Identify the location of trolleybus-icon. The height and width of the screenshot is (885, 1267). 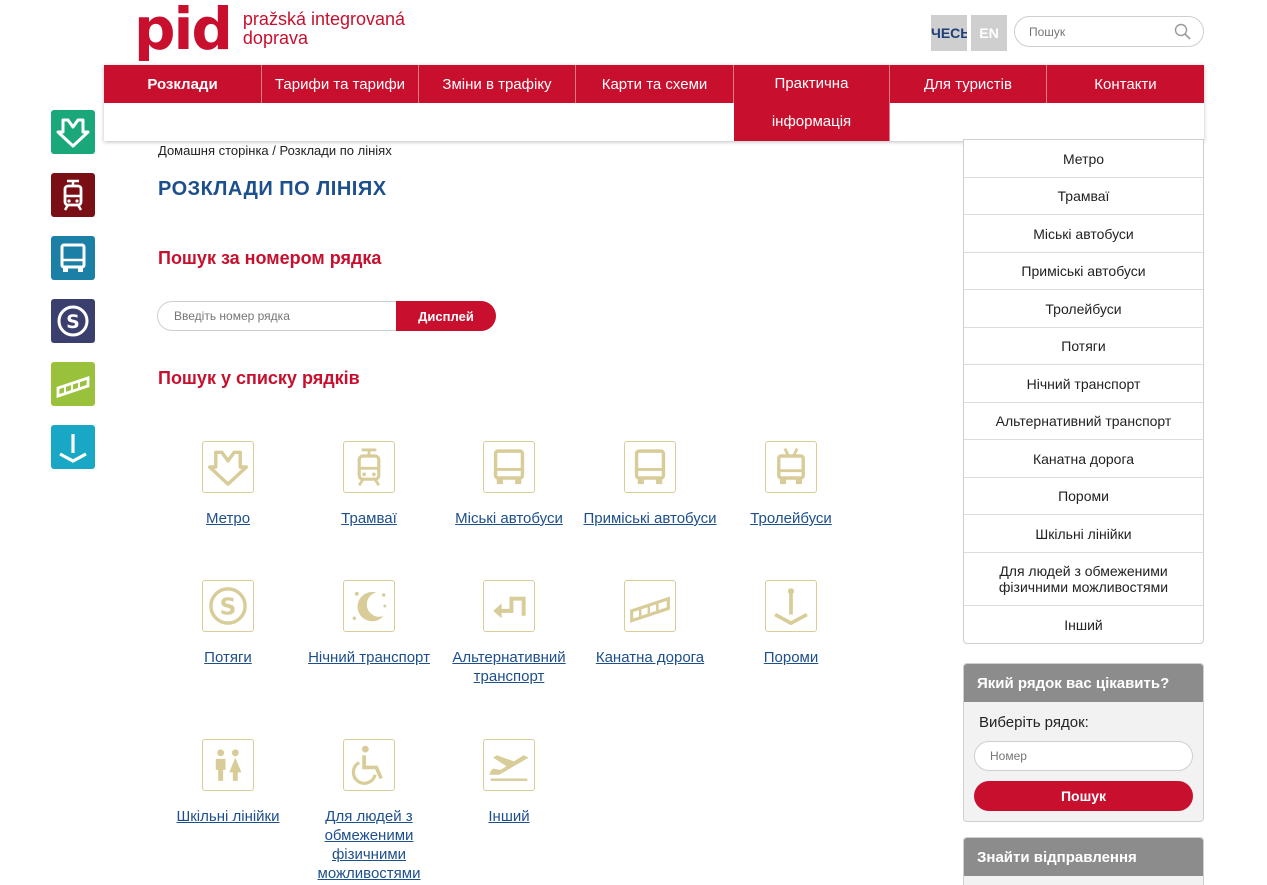
(791, 466).